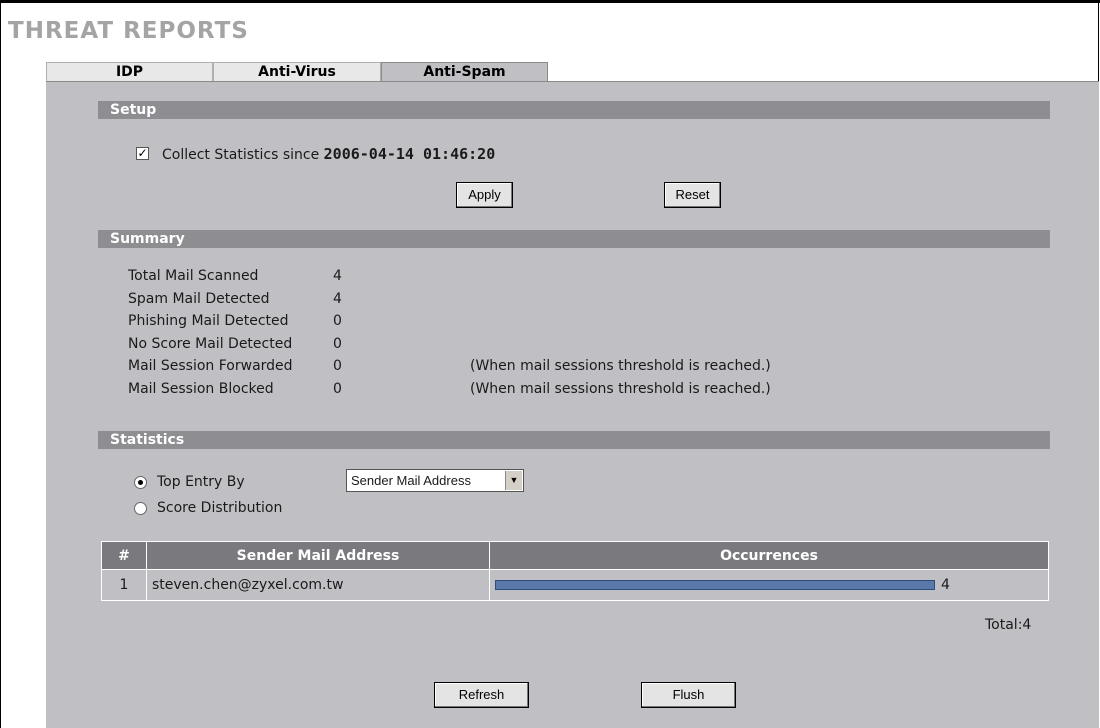 The width and height of the screenshot is (1100, 728). What do you see at coordinates (318, 555) in the screenshot?
I see `column-header-sender: Sender Mail Address` at bounding box center [318, 555].